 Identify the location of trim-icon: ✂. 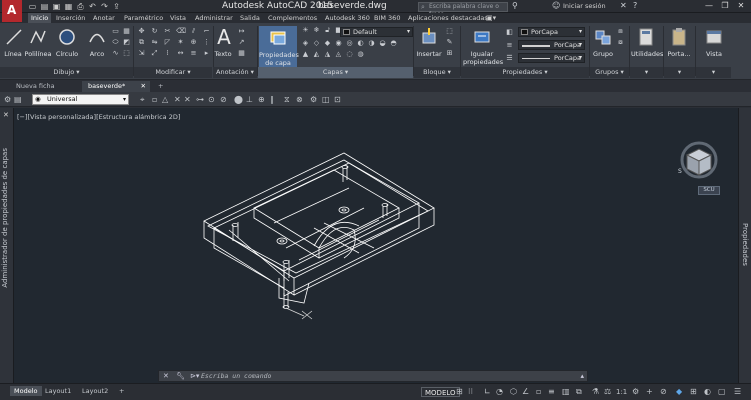
(167, 31).